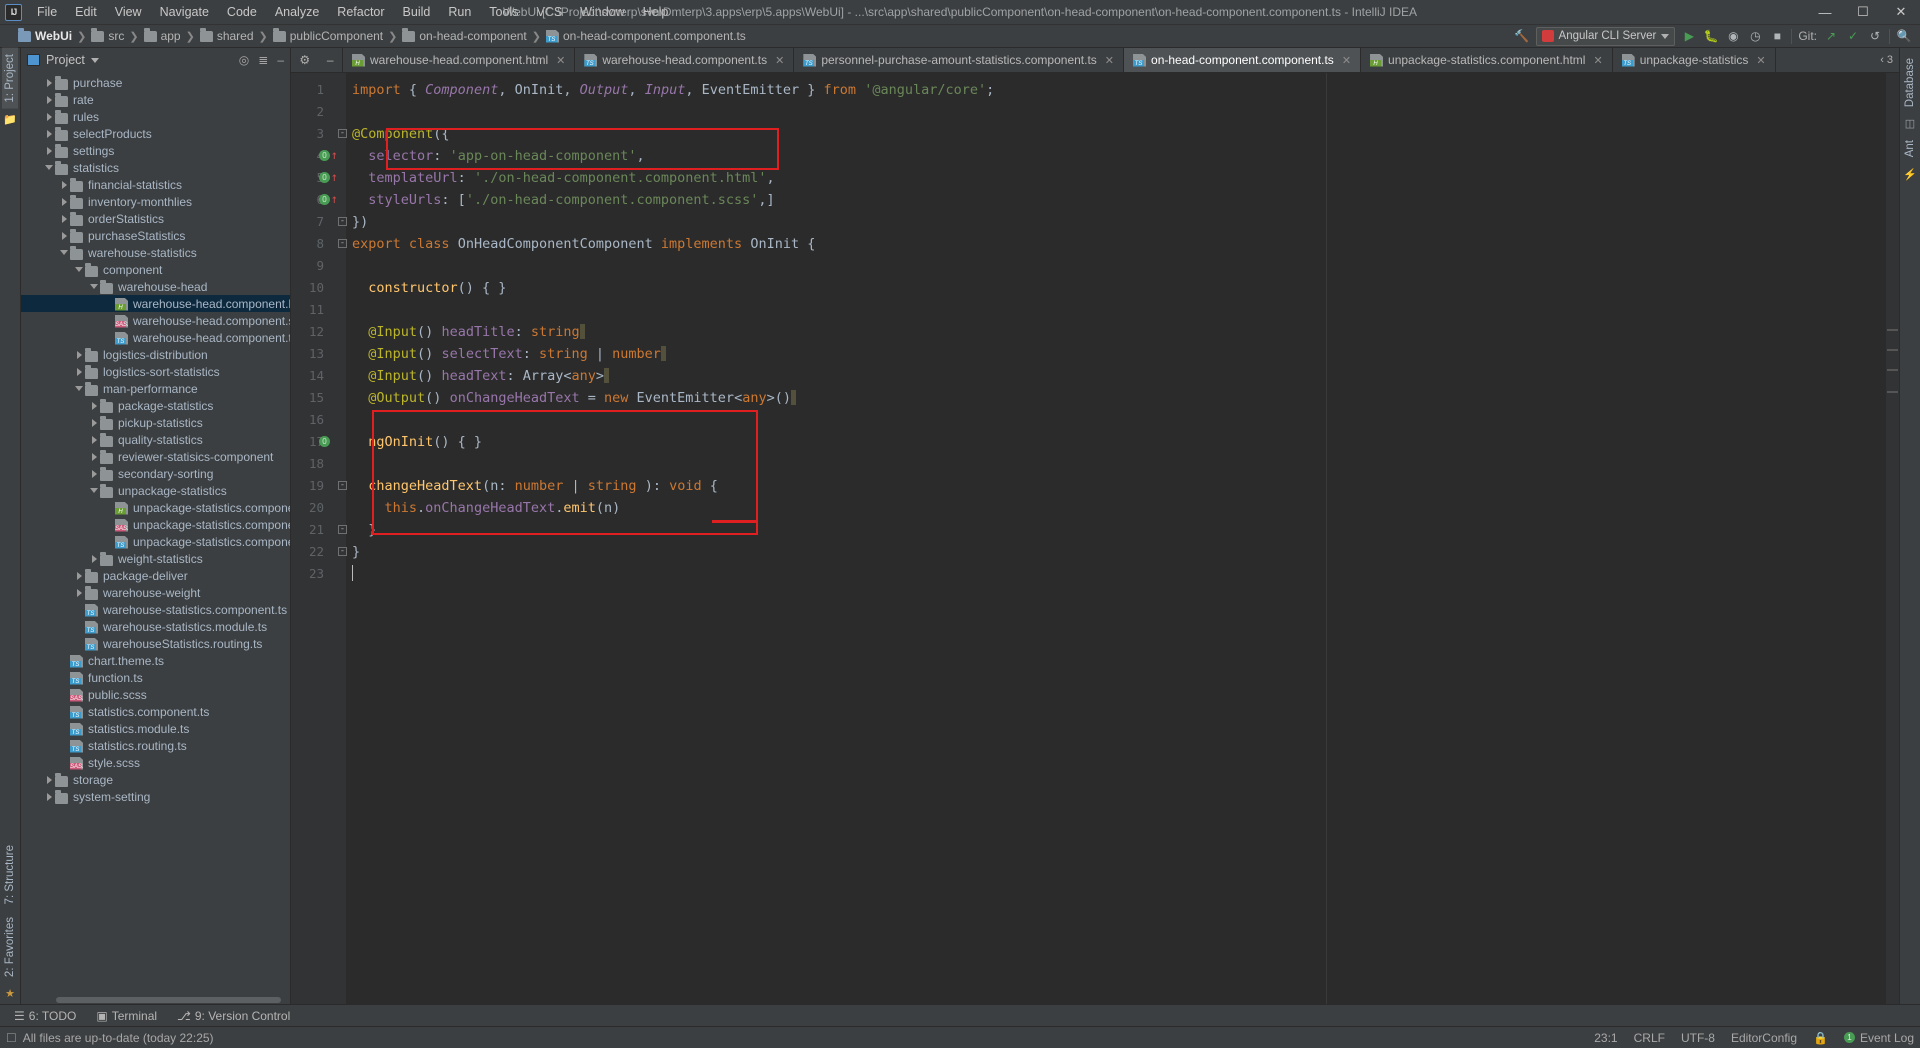 This screenshot has width=1920, height=1048. What do you see at coordinates (1698, 1038) in the screenshot?
I see `file-encoding: UTF-8` at bounding box center [1698, 1038].